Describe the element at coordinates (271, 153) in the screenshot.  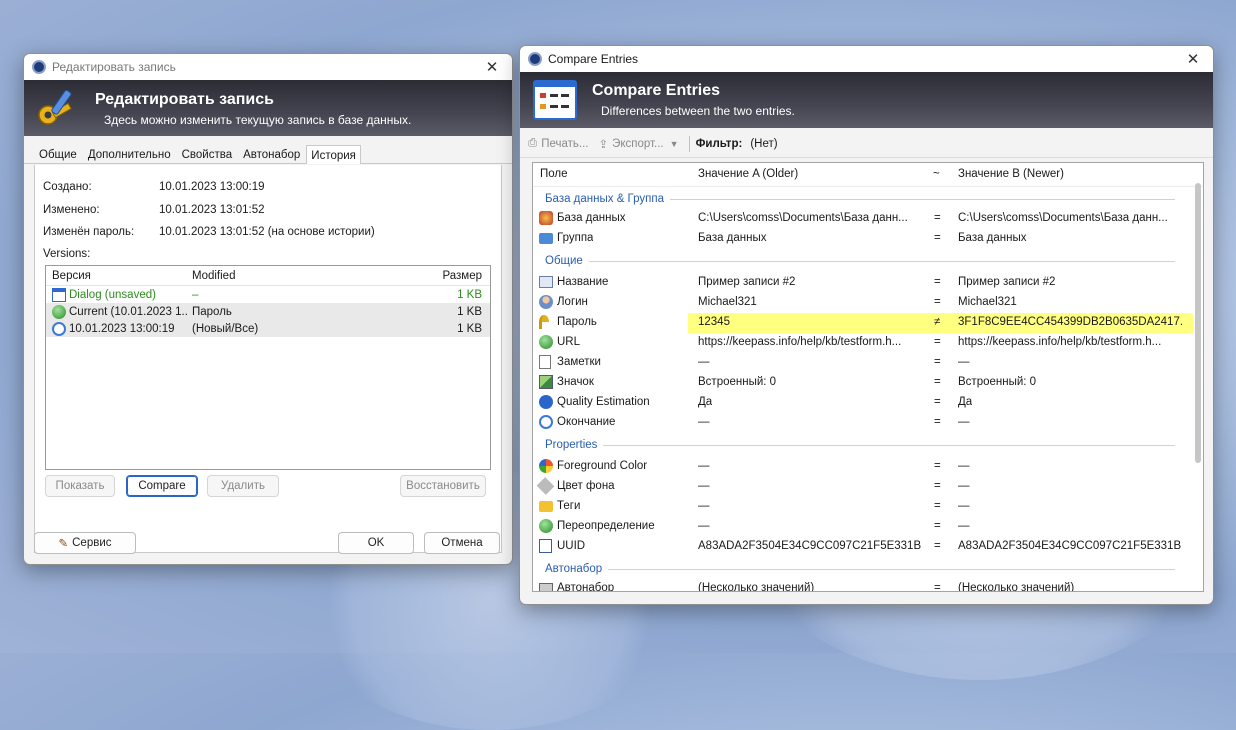
I see `tab-autotype: Автонабор` at that location.